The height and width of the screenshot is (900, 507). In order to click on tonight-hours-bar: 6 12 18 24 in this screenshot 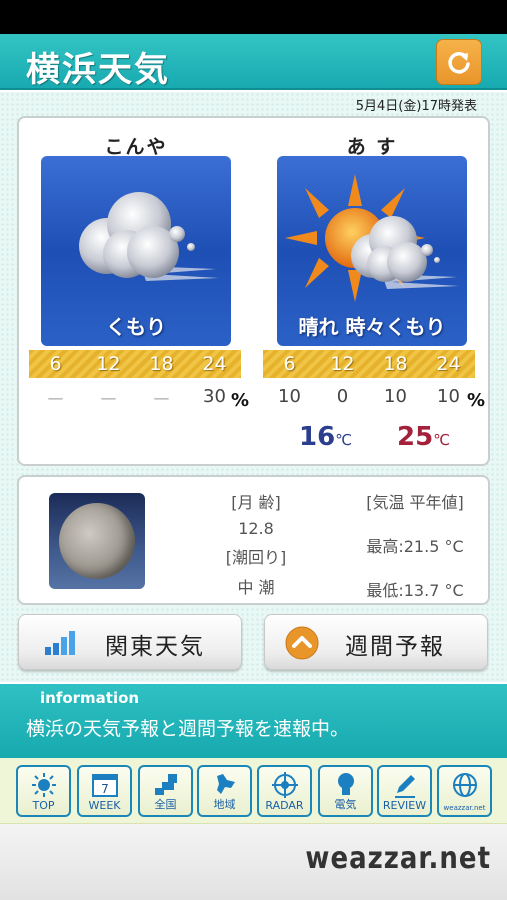, I will do `click(135, 364)`.